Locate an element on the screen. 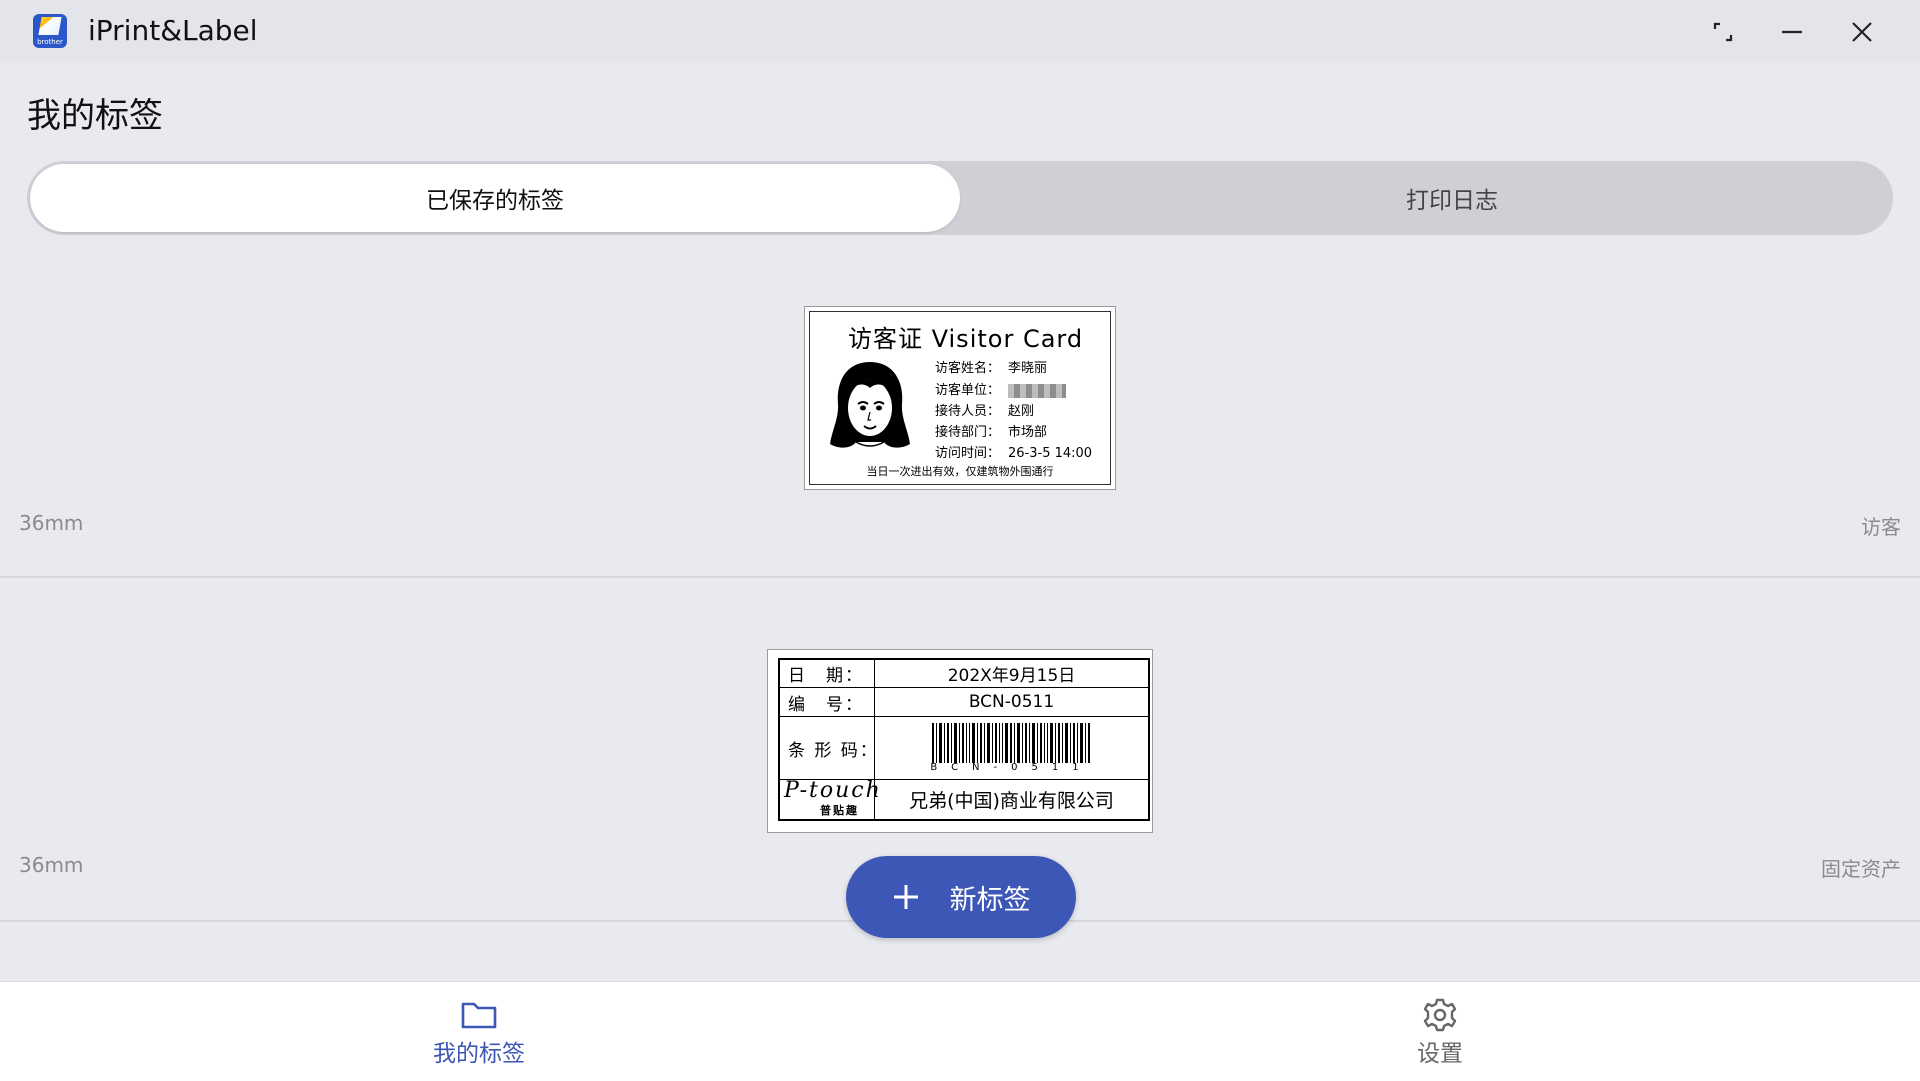 This screenshot has width=1920, height=1081. ptouch-logo-sub: 普贴趣 is located at coordinates (839, 811).